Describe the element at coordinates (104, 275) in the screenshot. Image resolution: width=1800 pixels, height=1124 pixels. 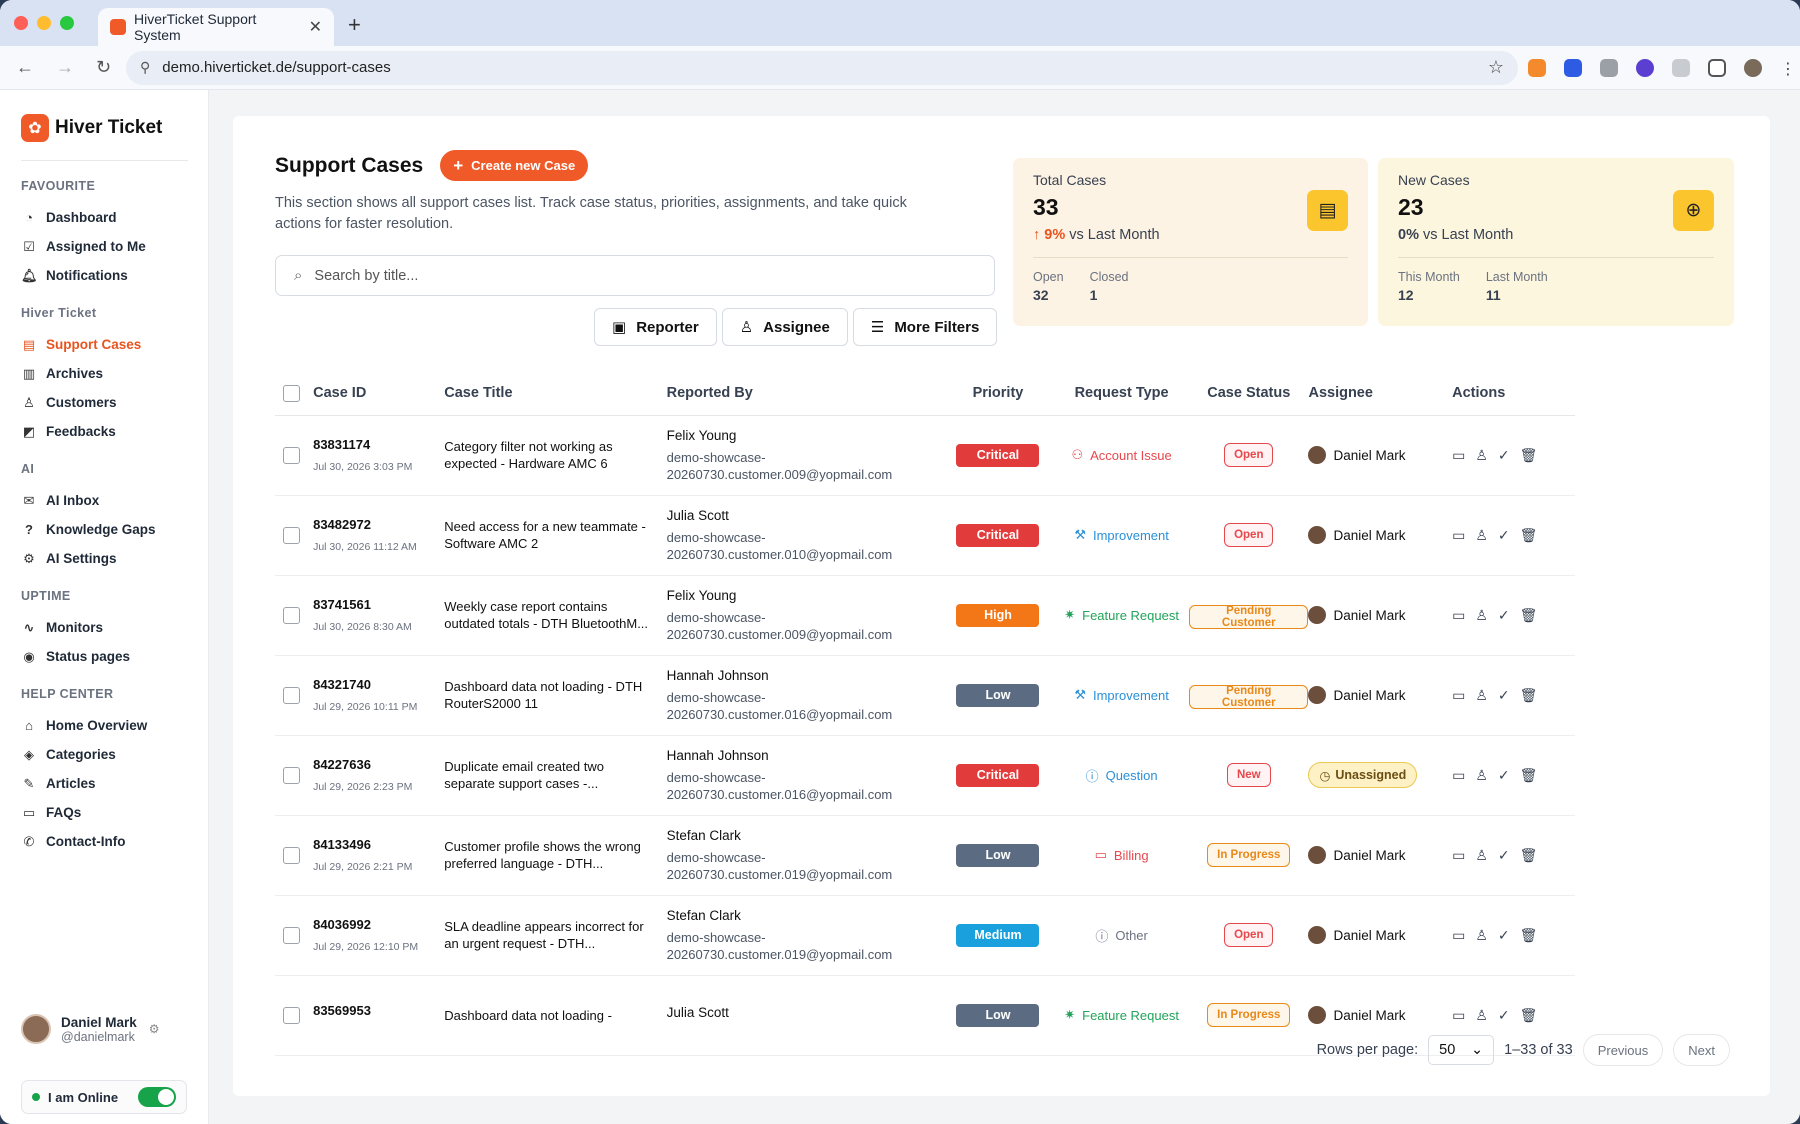
I see `sidebar-item-notifications: 🔔︎ Notifications` at that location.